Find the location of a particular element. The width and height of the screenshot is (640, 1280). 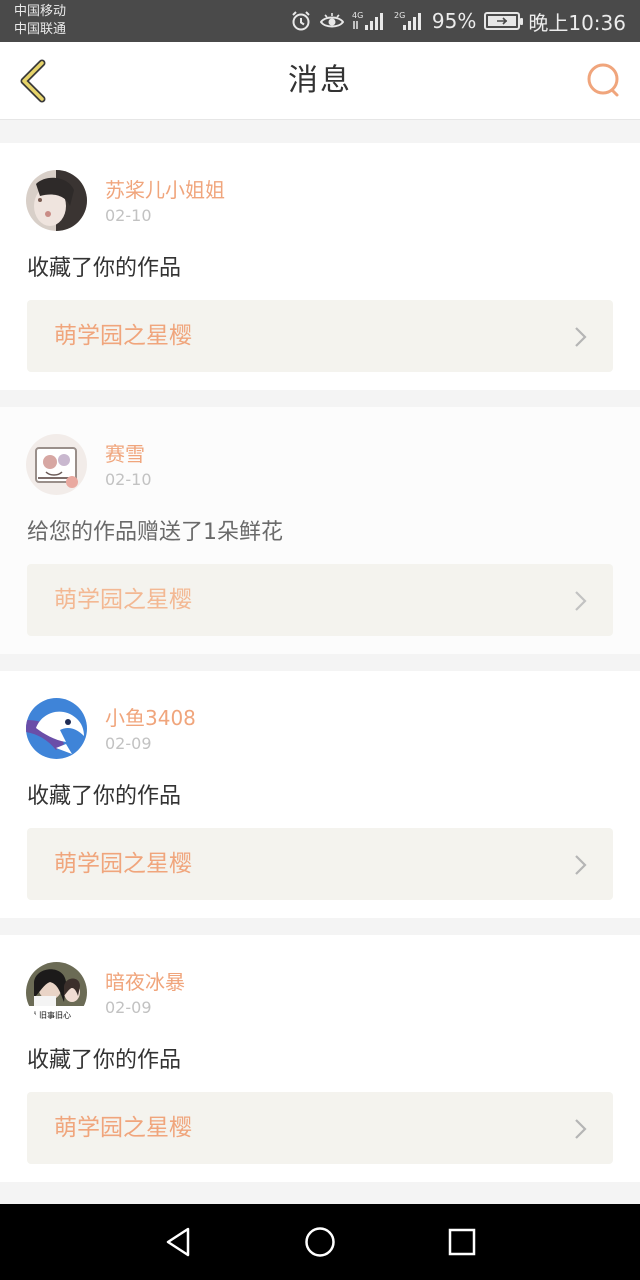

clock: 晚上10:36 is located at coordinates (577, 22).